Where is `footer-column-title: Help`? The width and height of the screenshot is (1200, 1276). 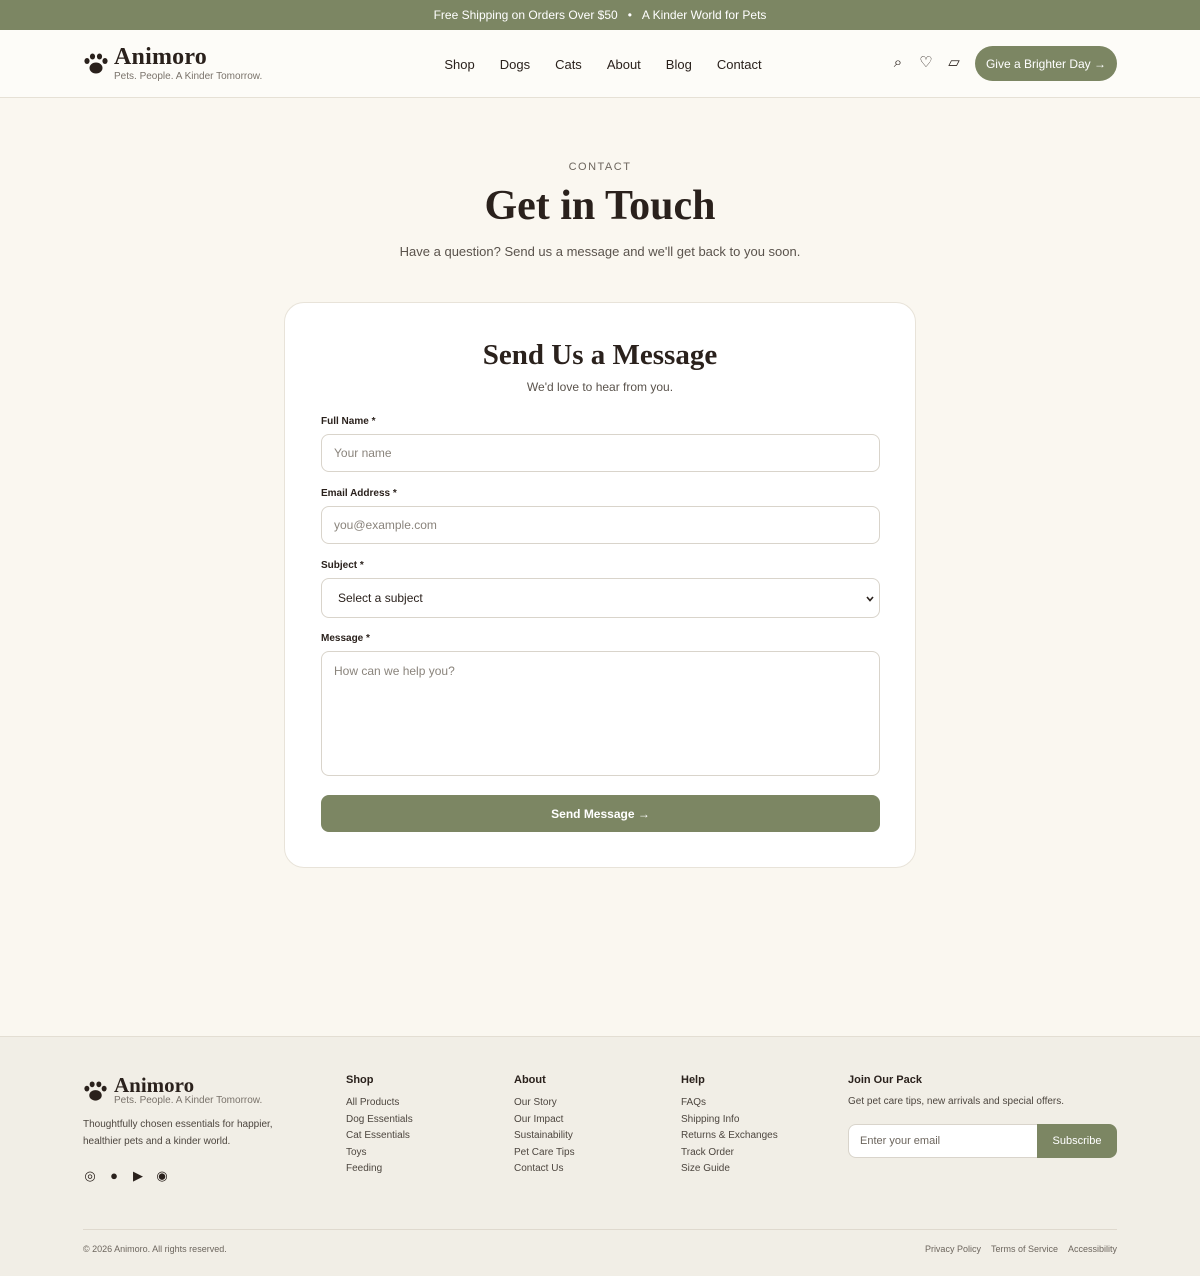
footer-column-title: Help is located at coordinates (693, 1080).